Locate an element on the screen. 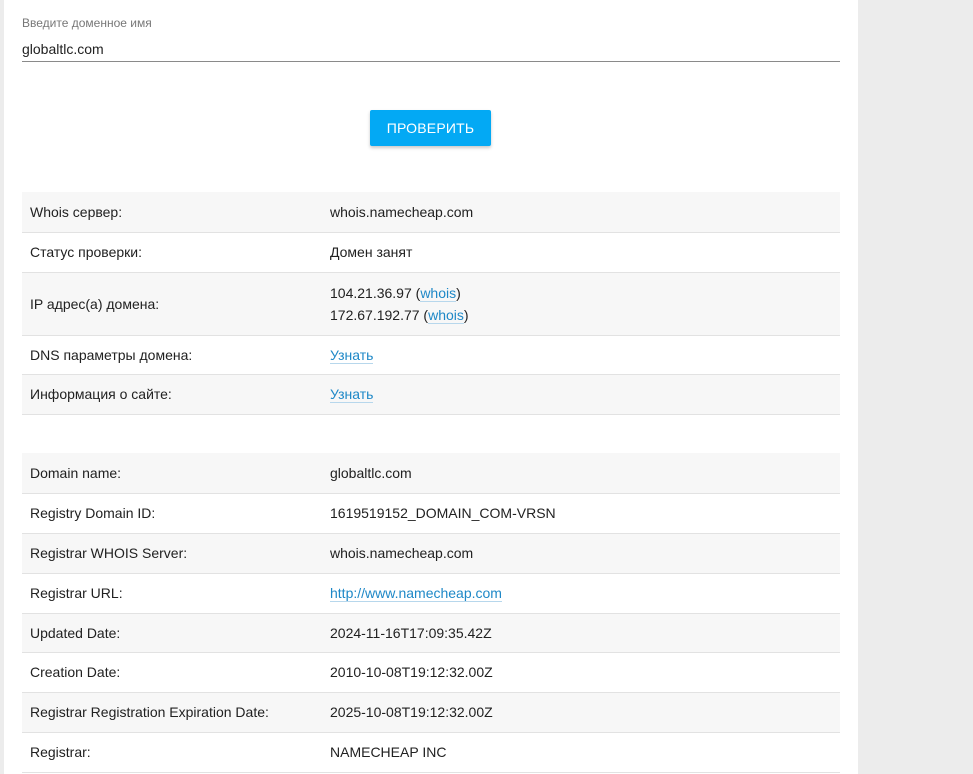 The image size is (973, 774). dns-lookup-link: Узнать is located at coordinates (352, 355).